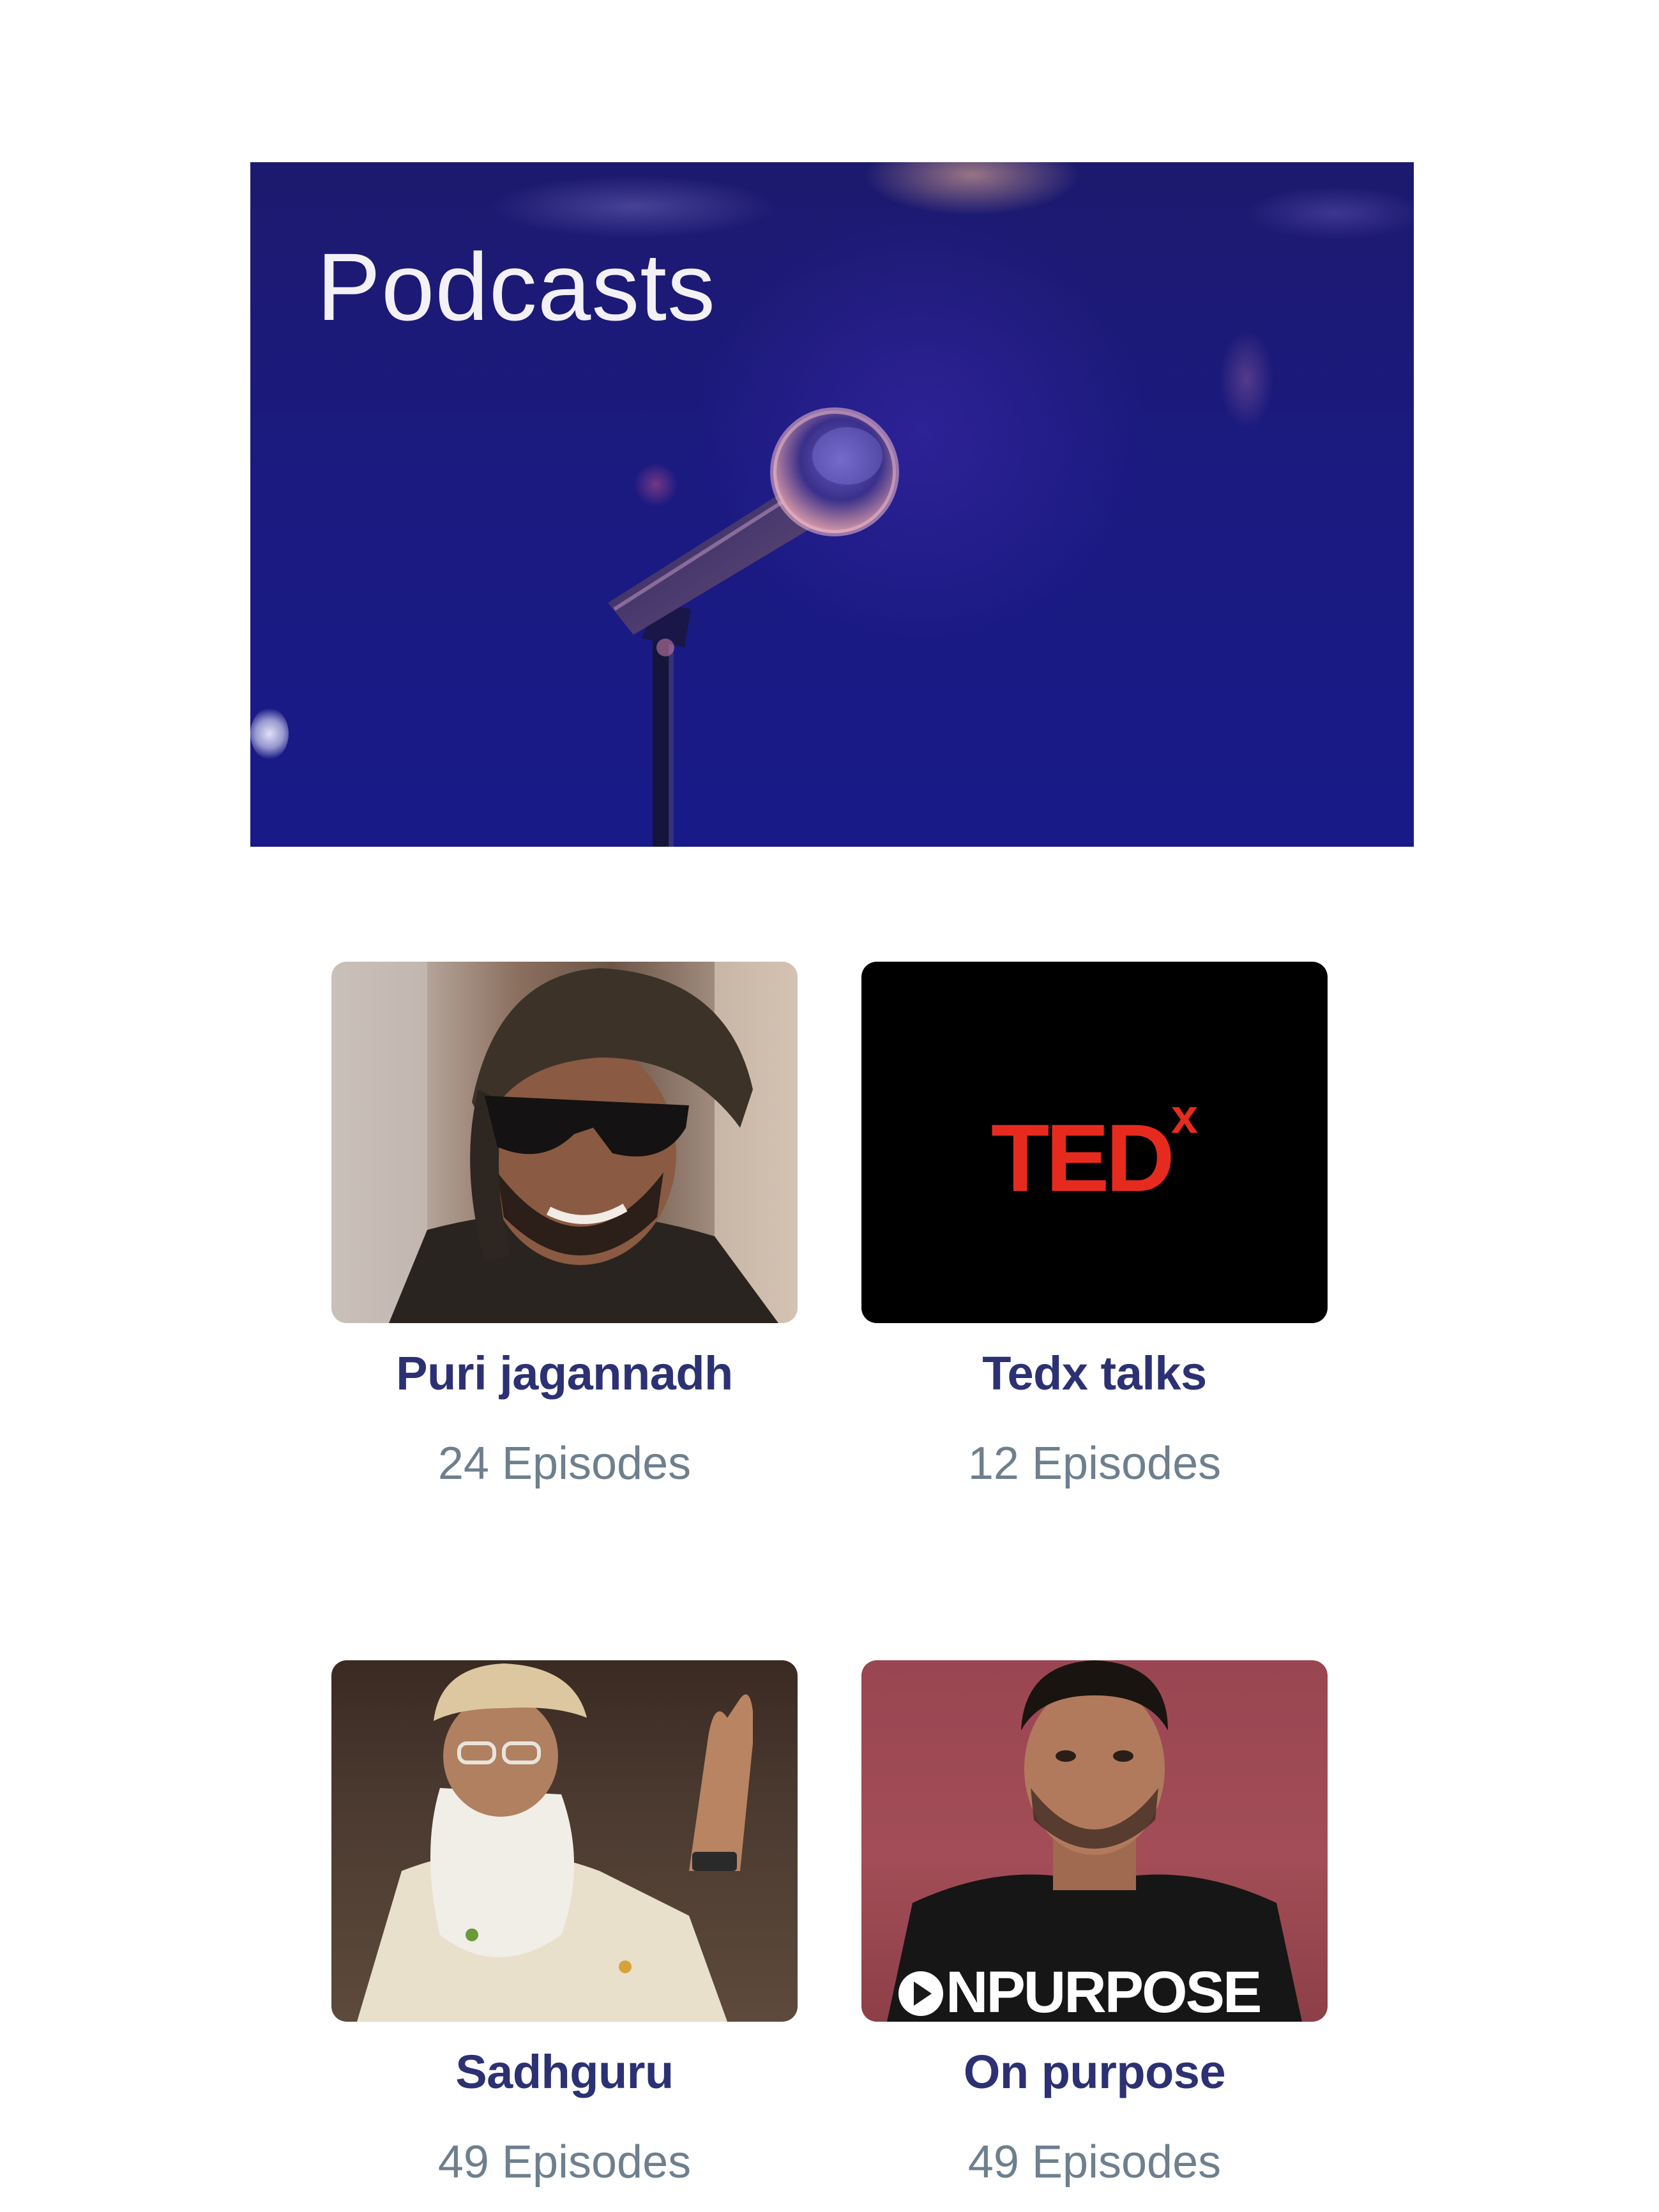  I want to click on episode-count: 24 Episodes, so click(564, 1464).